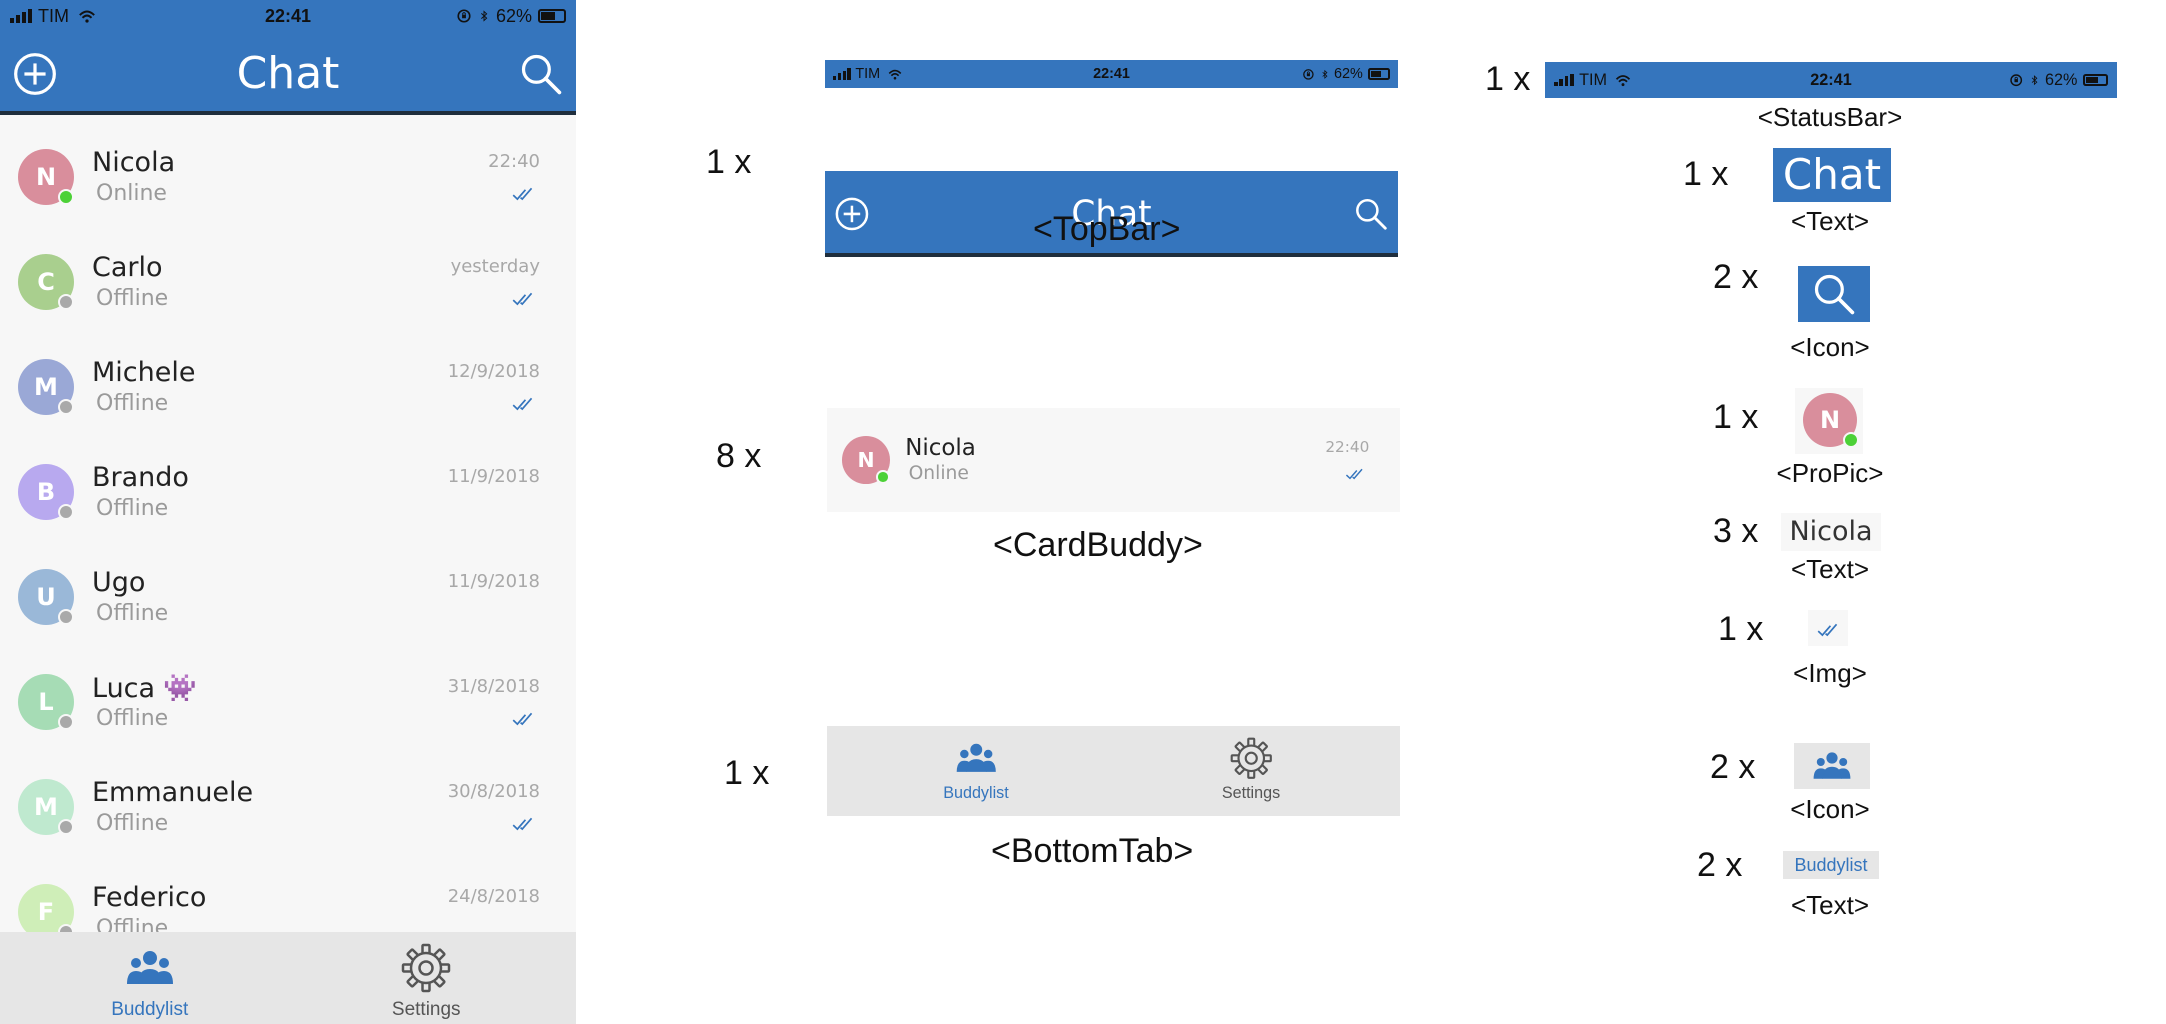 The width and height of the screenshot is (2166, 1024). Describe the element at coordinates (493, 791) in the screenshot. I see `last-message-date: 30/8/2018` at that location.